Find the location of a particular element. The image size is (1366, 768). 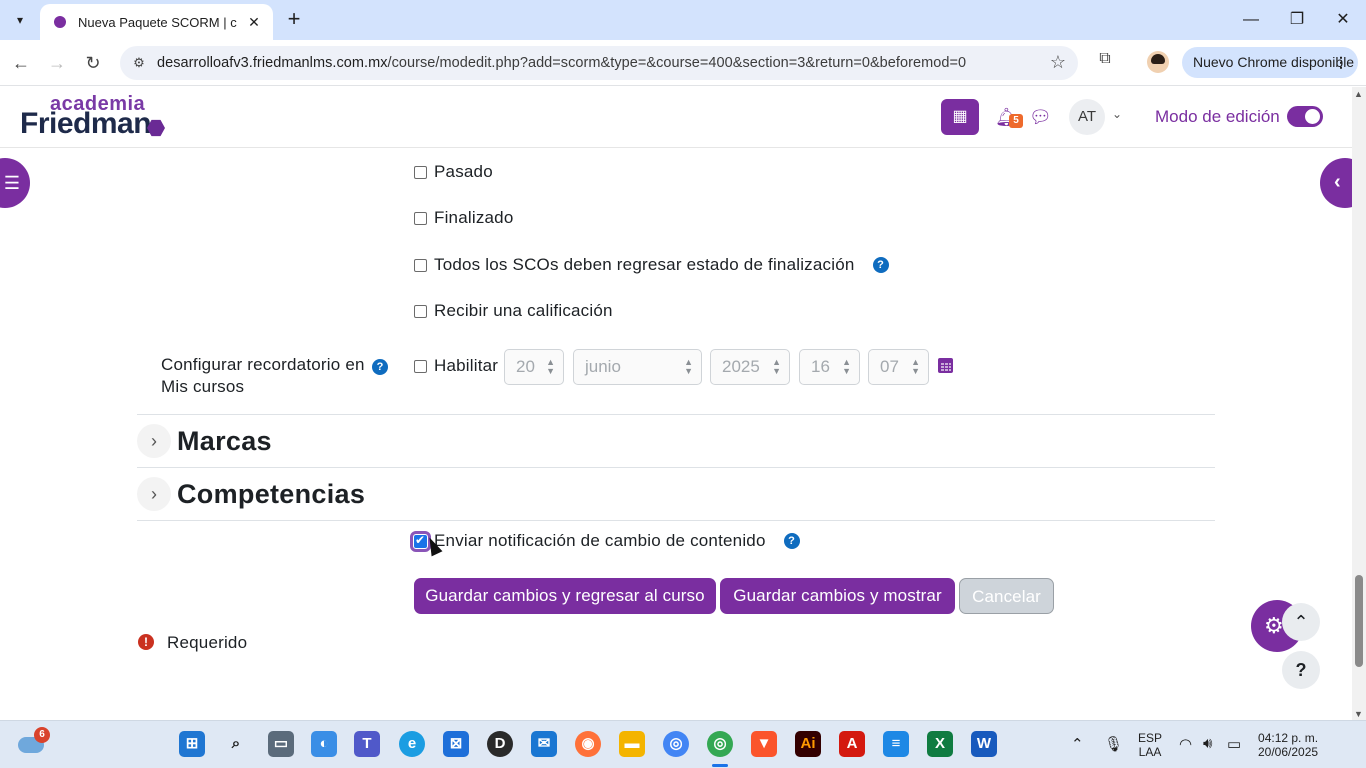

dell-icon: D is located at coordinates (500, 744).